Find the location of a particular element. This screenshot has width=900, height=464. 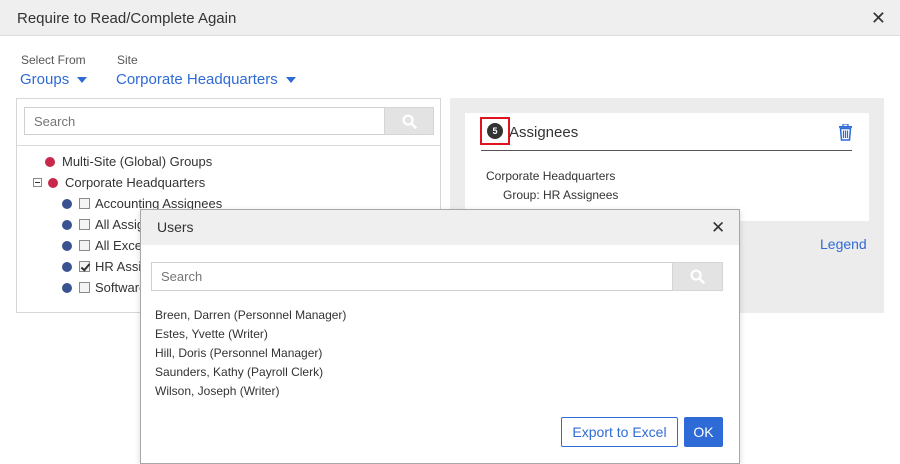

assignee-site: Corporate Headquarters is located at coordinates (551, 176).